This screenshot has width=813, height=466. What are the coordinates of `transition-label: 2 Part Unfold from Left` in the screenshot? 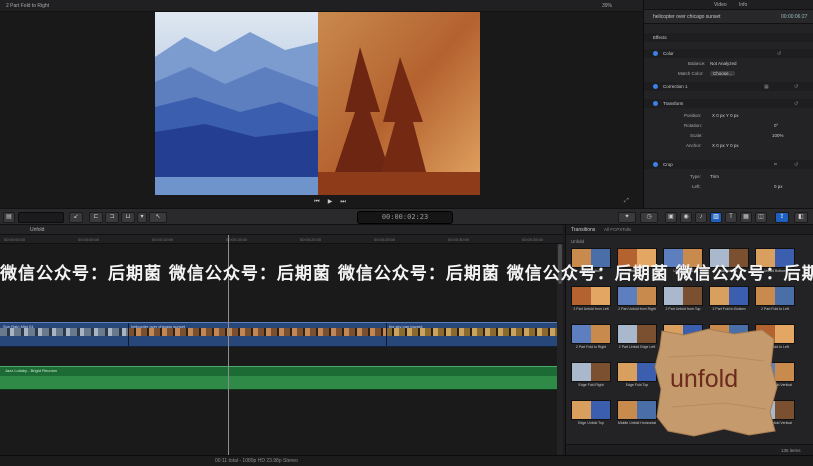 It's located at (591, 309).